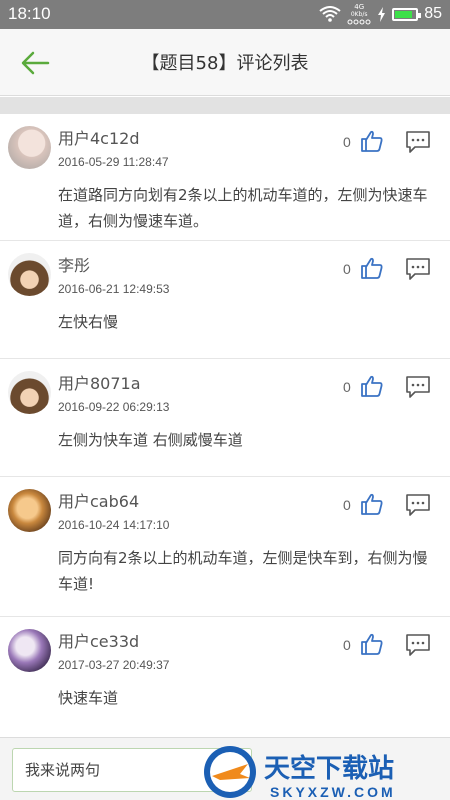 The image size is (450, 800). What do you see at coordinates (99, 382) in the screenshot?
I see `comment-username: 用户8071a` at bounding box center [99, 382].